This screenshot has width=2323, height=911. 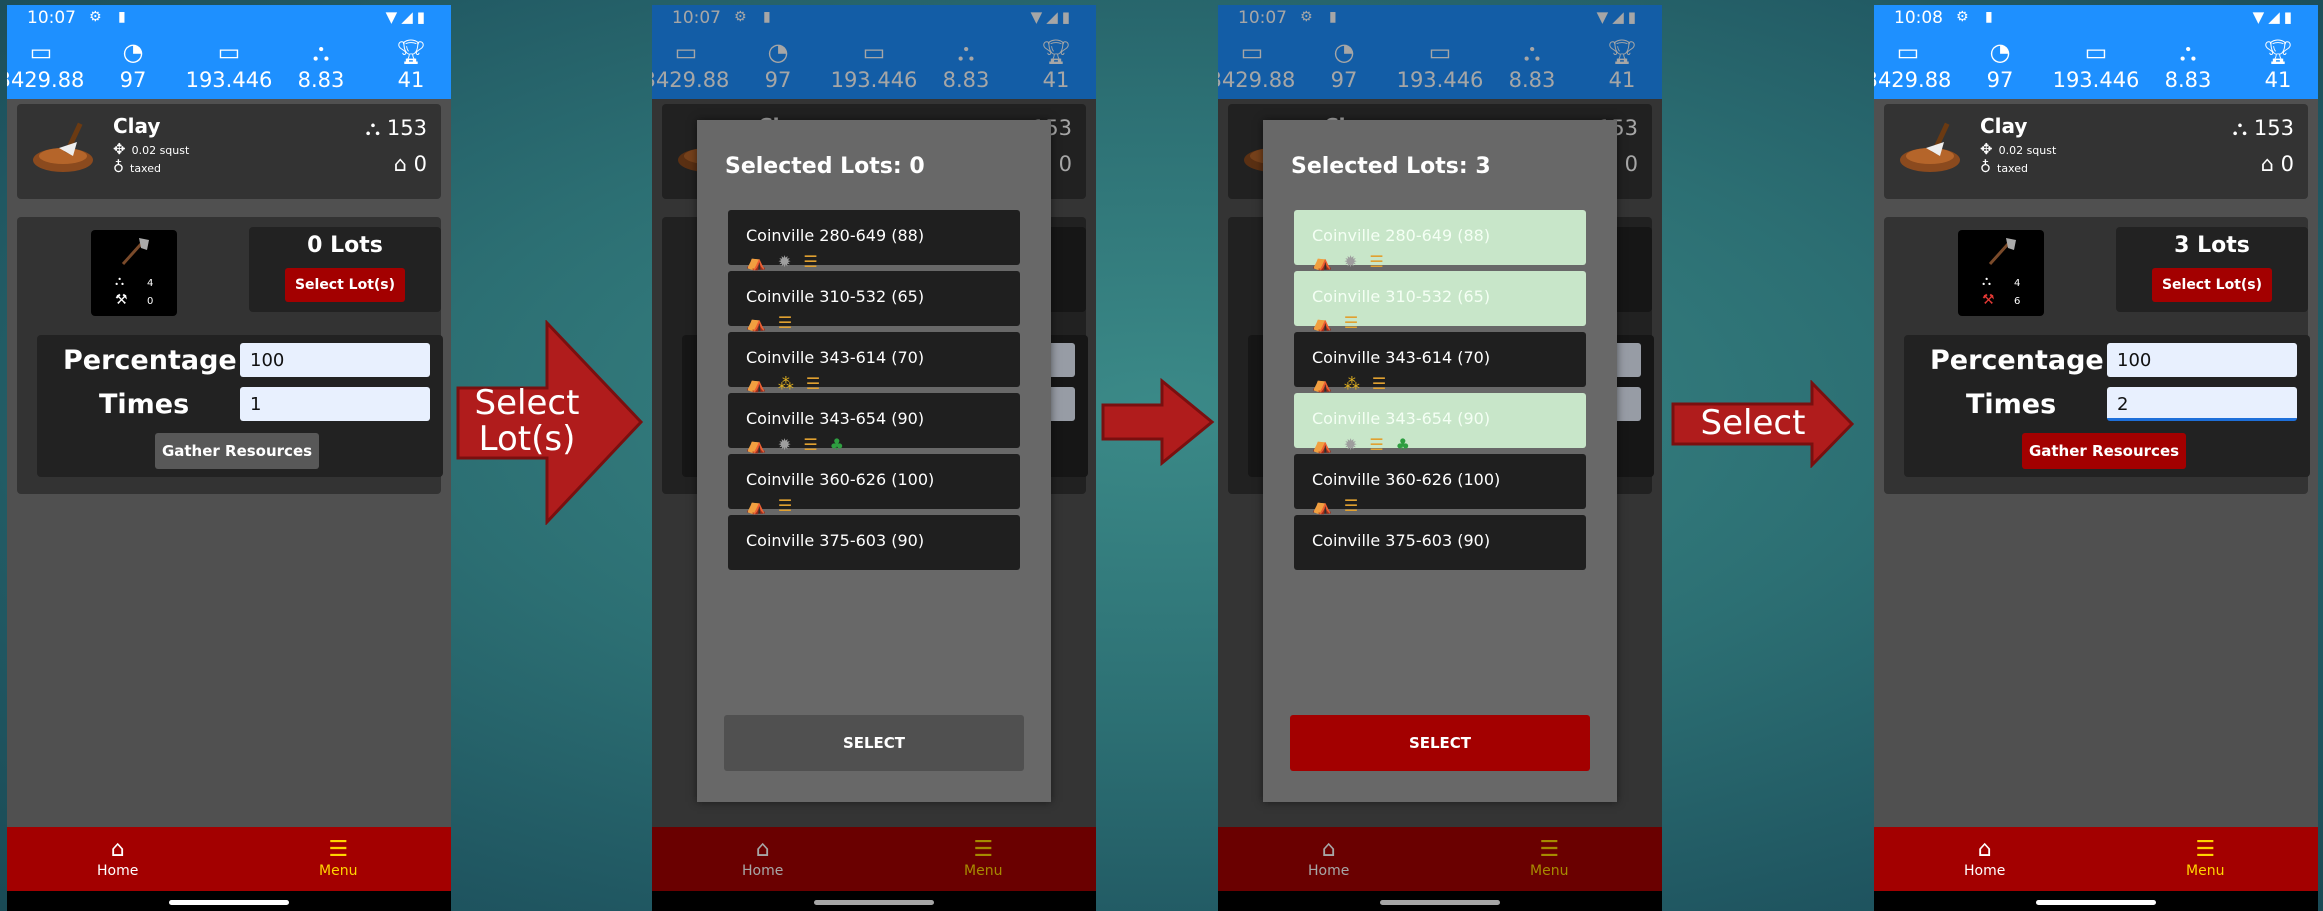 What do you see at coordinates (51, 18) in the screenshot?
I see `clock: 10:07` at bounding box center [51, 18].